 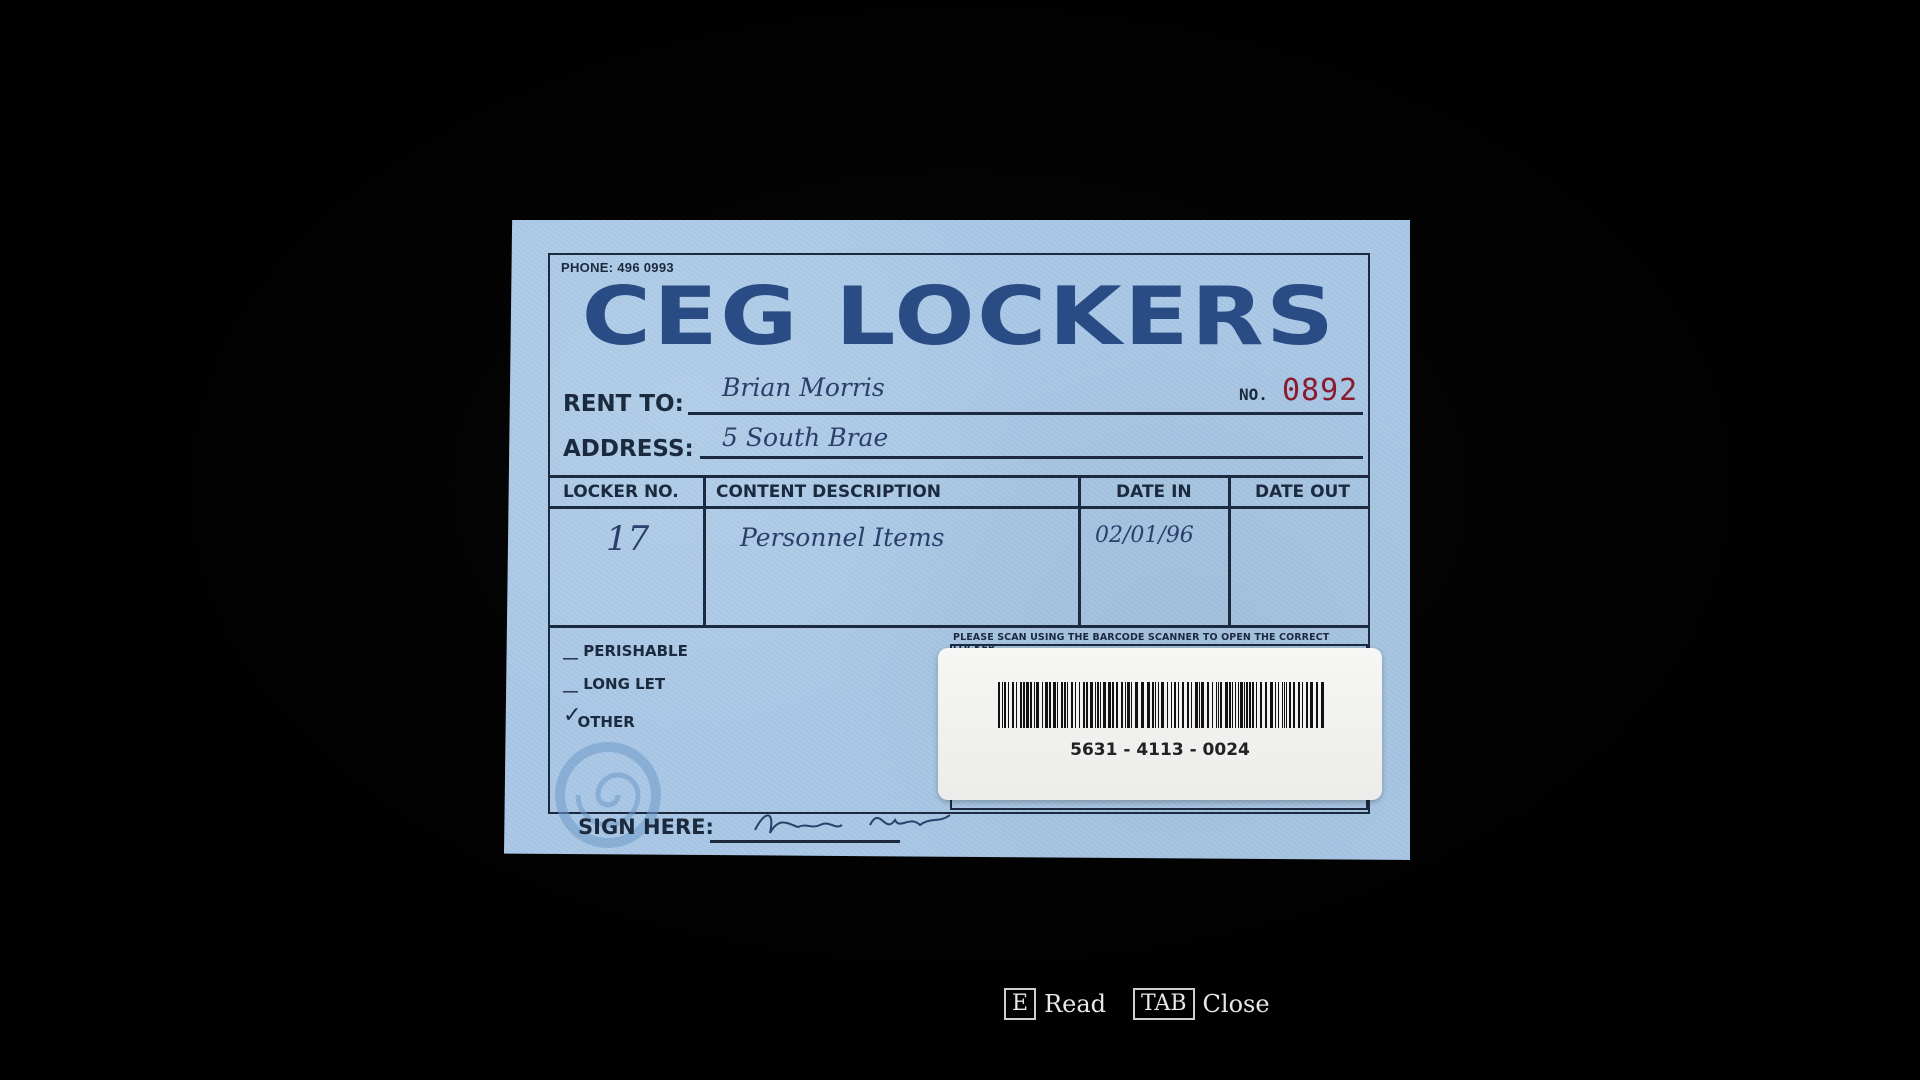 What do you see at coordinates (646, 827) in the screenshot?
I see `sign-here-label: SIGN HERE:` at bounding box center [646, 827].